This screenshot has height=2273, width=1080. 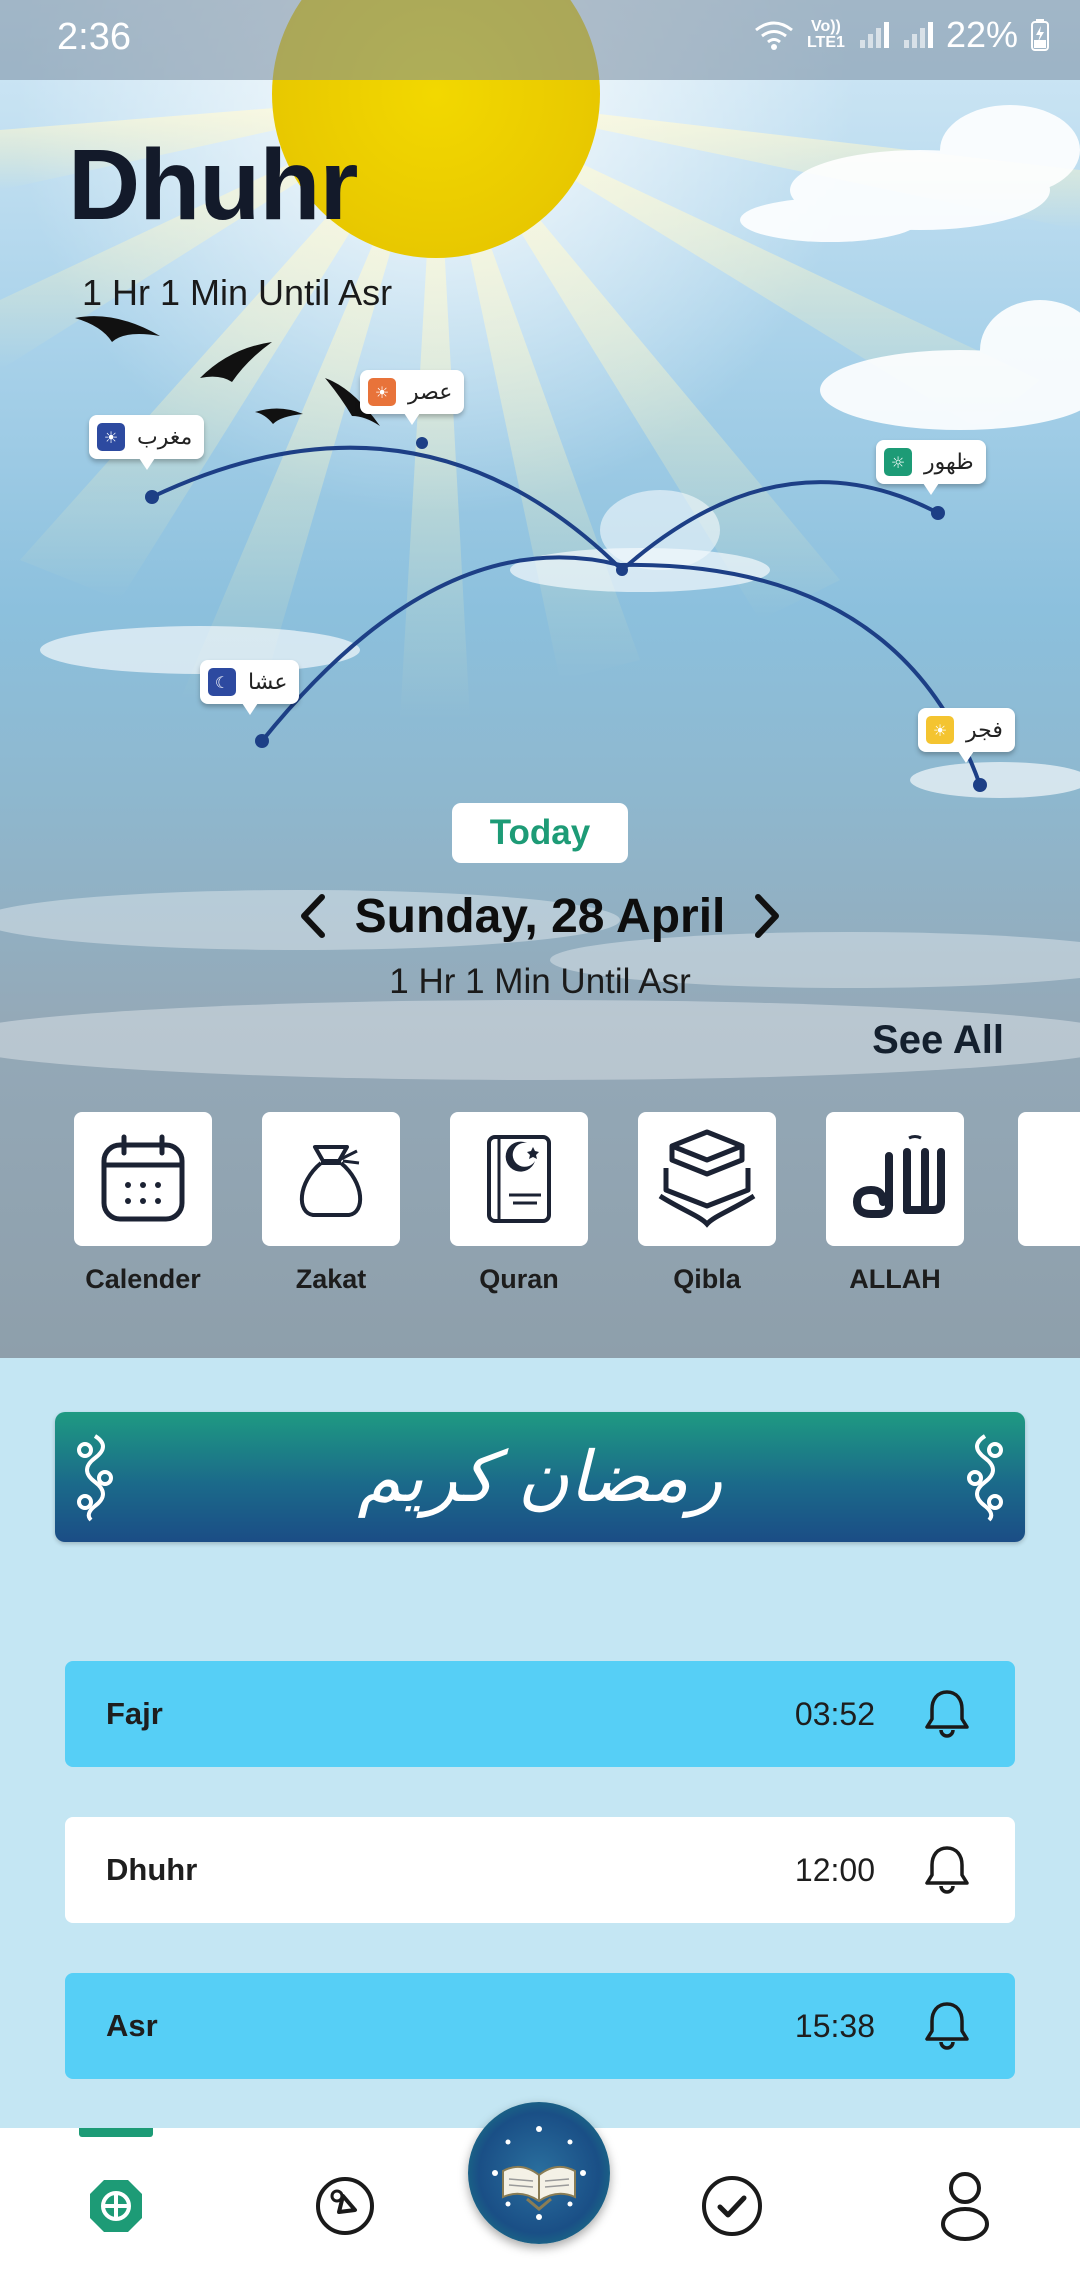 I want to click on shortcut-more-partial, so click(x=1049, y=1179).